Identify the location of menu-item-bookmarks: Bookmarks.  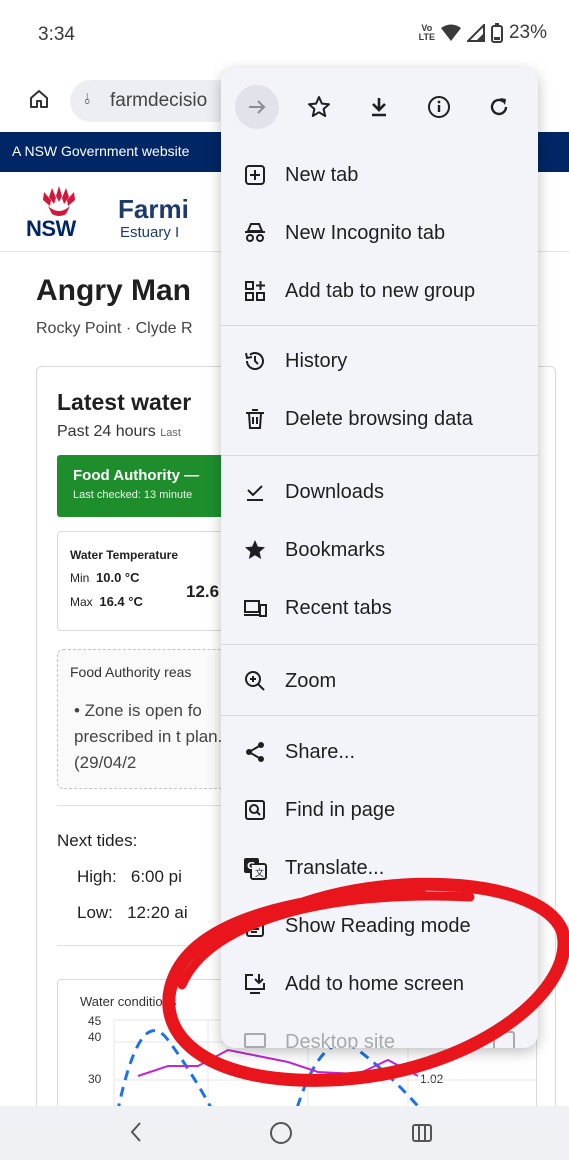
(379, 550).